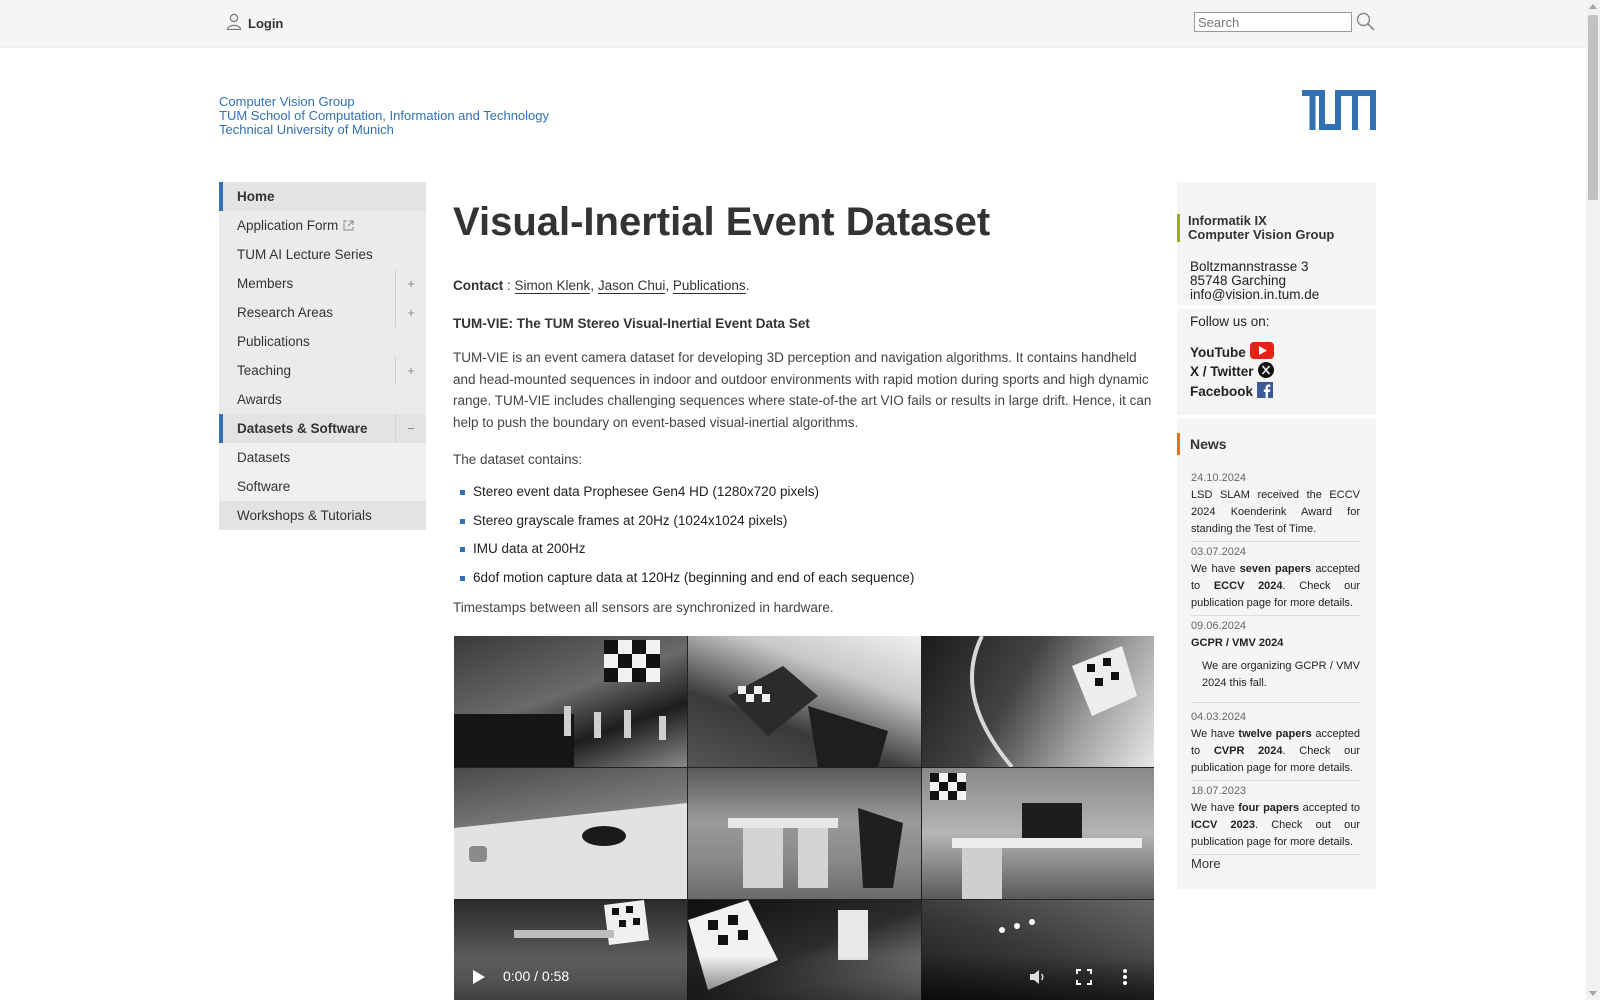  I want to click on user-icon, so click(234, 23).